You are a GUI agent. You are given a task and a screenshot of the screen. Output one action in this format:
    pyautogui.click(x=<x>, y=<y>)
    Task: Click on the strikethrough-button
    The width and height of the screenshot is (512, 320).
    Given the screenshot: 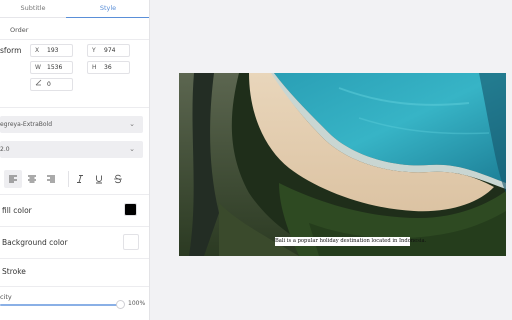 What is the action you would take?
    pyautogui.click(x=118, y=179)
    